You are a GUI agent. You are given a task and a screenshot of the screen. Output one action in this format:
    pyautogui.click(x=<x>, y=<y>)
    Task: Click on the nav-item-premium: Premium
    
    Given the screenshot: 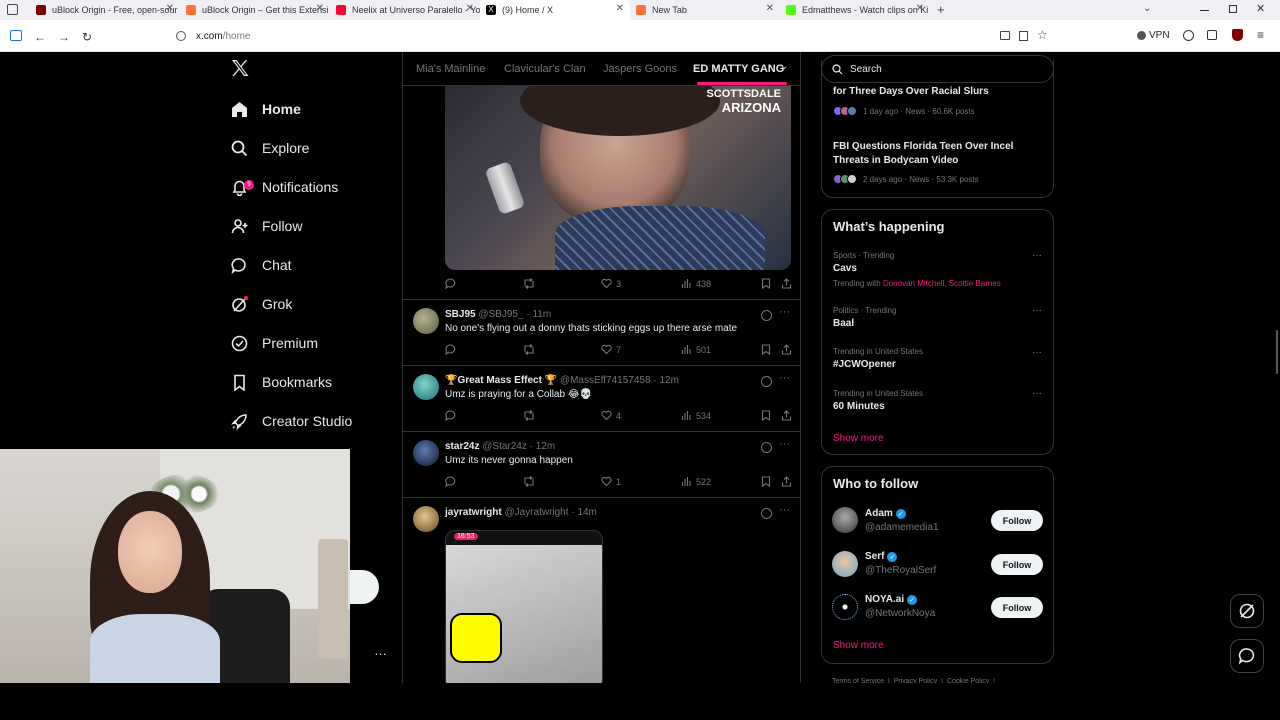 What is the action you would take?
    pyautogui.click(x=274, y=343)
    